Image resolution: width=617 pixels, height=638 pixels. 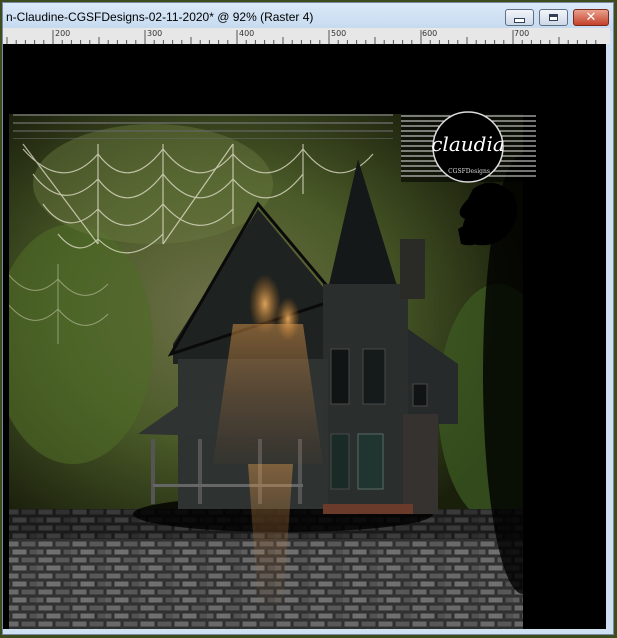 I want to click on maximize-icon, so click(x=553, y=17).